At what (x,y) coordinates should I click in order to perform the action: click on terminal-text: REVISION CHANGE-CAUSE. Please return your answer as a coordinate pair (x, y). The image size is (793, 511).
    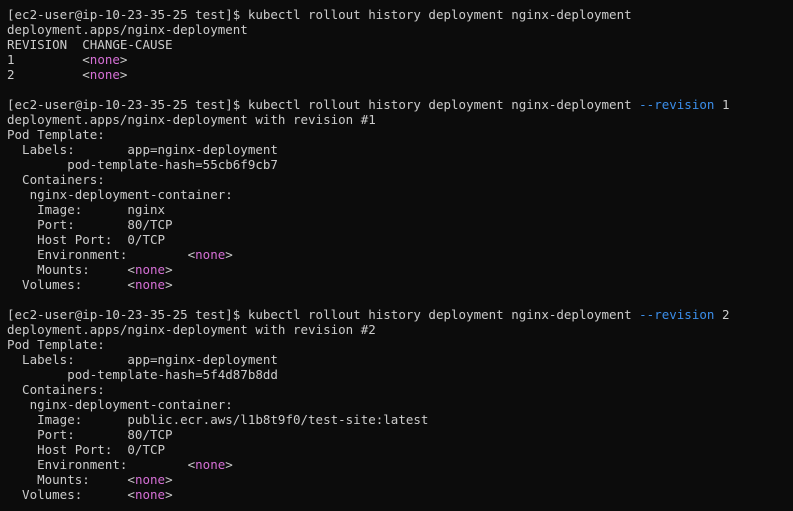
    Looking at the image, I should click on (90, 44).